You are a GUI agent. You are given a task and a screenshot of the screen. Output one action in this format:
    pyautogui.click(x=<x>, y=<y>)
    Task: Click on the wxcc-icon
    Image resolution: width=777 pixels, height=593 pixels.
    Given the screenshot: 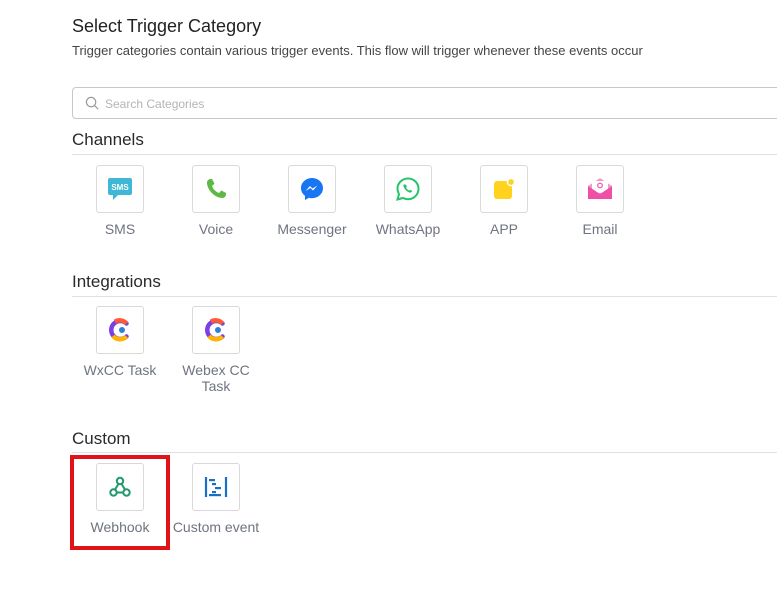 What is the action you would take?
    pyautogui.click(x=119, y=330)
    